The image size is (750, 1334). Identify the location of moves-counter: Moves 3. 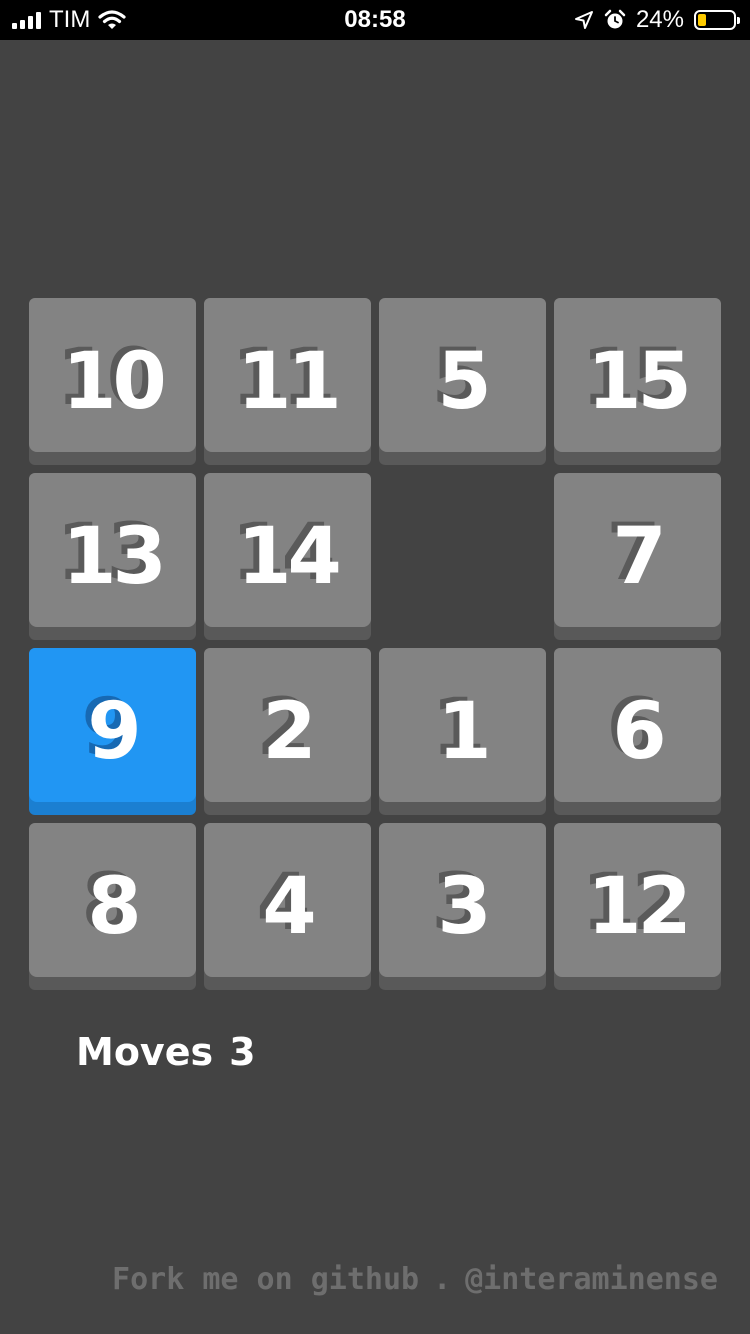
(166, 1052).